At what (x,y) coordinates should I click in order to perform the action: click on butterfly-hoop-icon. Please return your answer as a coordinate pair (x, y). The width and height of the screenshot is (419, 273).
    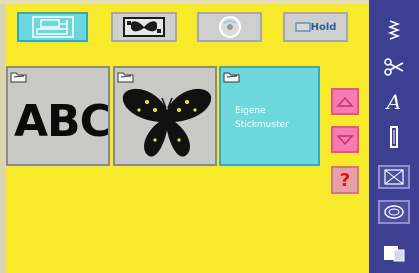
    Looking at the image, I should click on (144, 27).